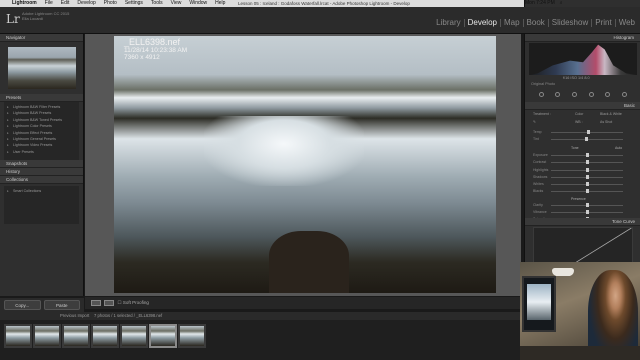 This screenshot has height=360, width=640. What do you see at coordinates (449, 23) in the screenshot?
I see `module-library: Library` at bounding box center [449, 23].